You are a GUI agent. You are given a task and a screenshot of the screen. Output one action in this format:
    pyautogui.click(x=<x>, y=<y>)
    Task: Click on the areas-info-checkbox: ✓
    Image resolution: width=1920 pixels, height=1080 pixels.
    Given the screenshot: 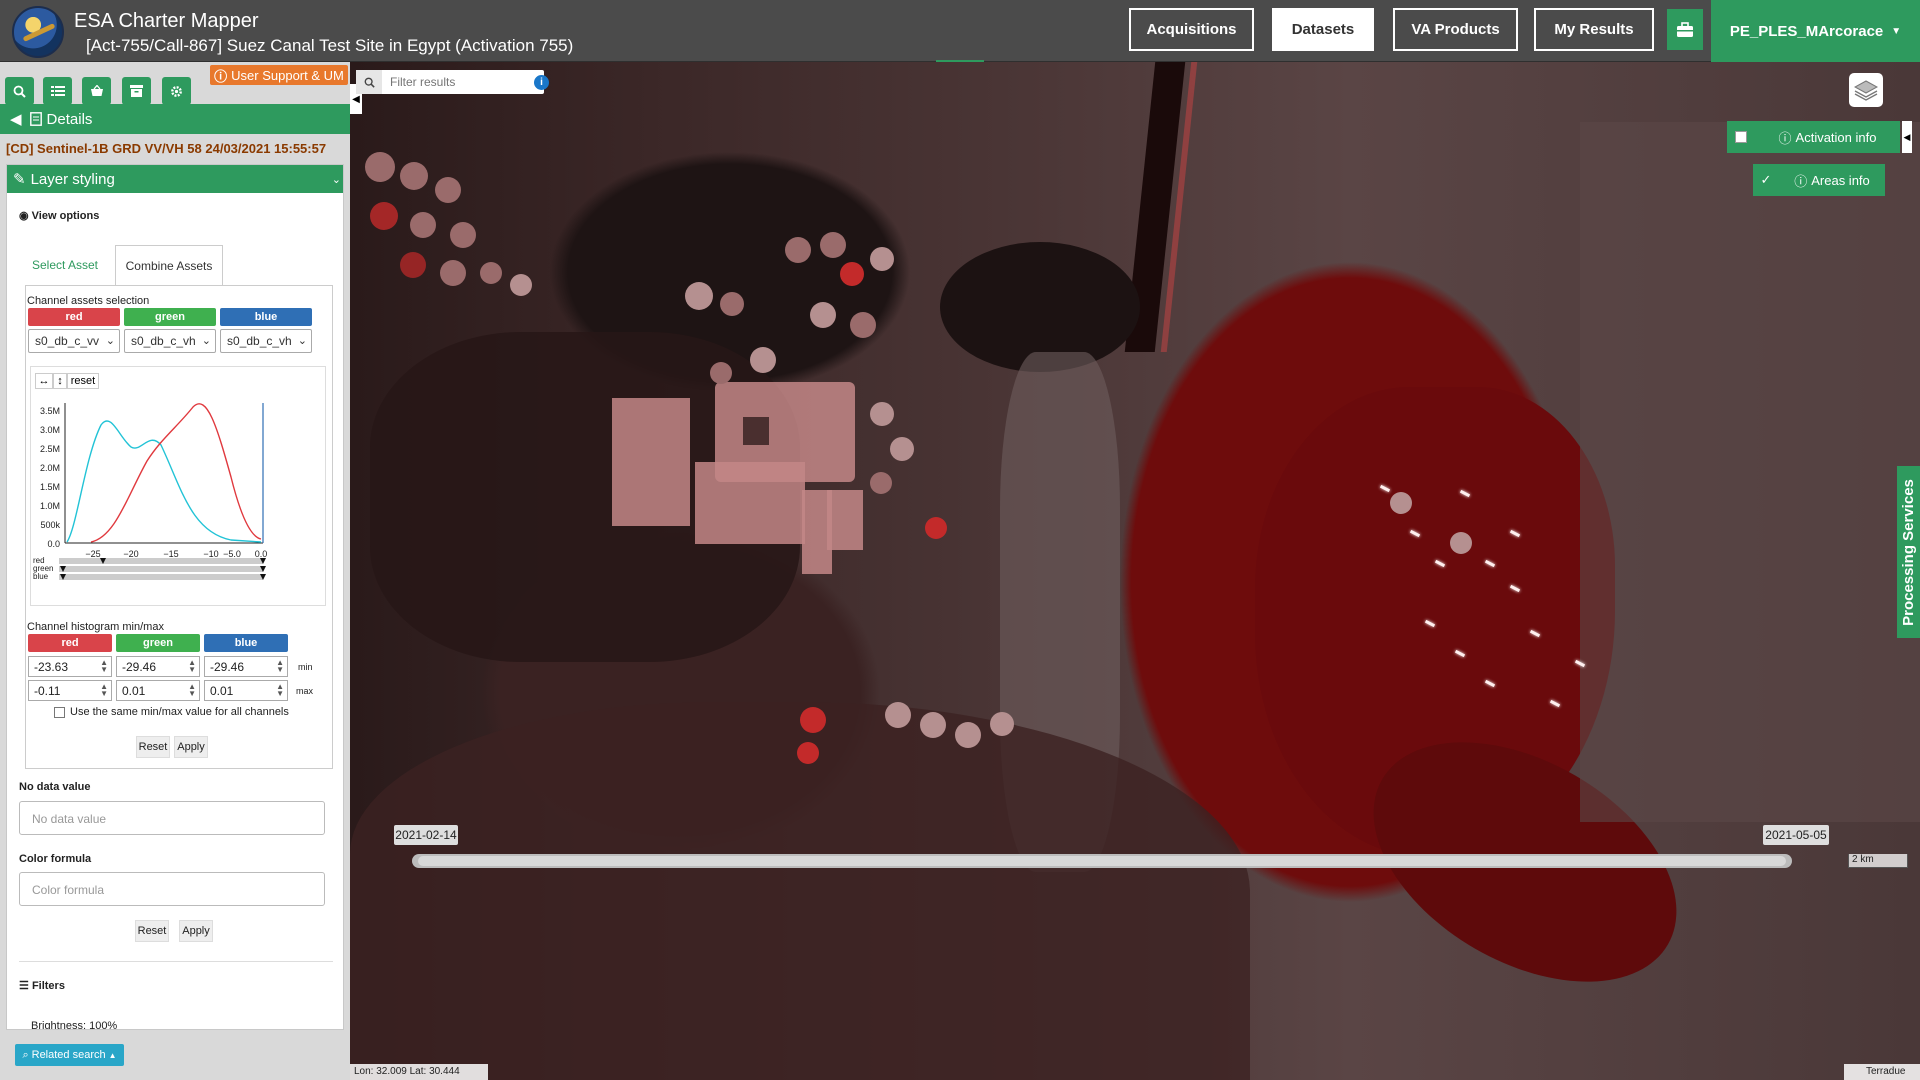 What is the action you would take?
    pyautogui.click(x=1766, y=180)
    